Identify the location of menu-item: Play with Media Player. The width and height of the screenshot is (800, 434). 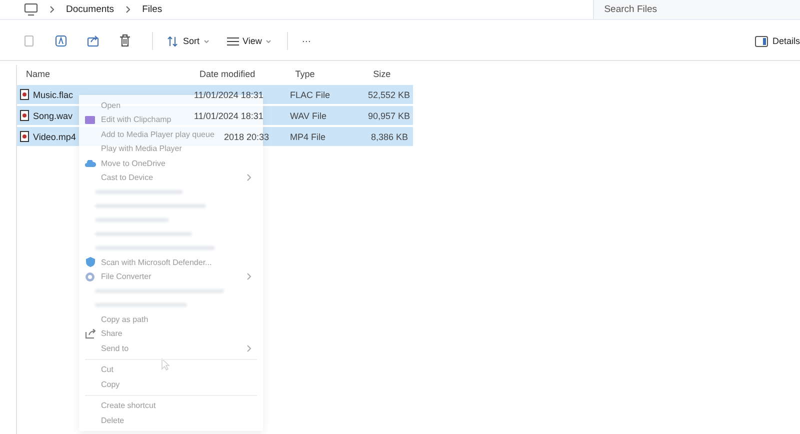
(131, 149).